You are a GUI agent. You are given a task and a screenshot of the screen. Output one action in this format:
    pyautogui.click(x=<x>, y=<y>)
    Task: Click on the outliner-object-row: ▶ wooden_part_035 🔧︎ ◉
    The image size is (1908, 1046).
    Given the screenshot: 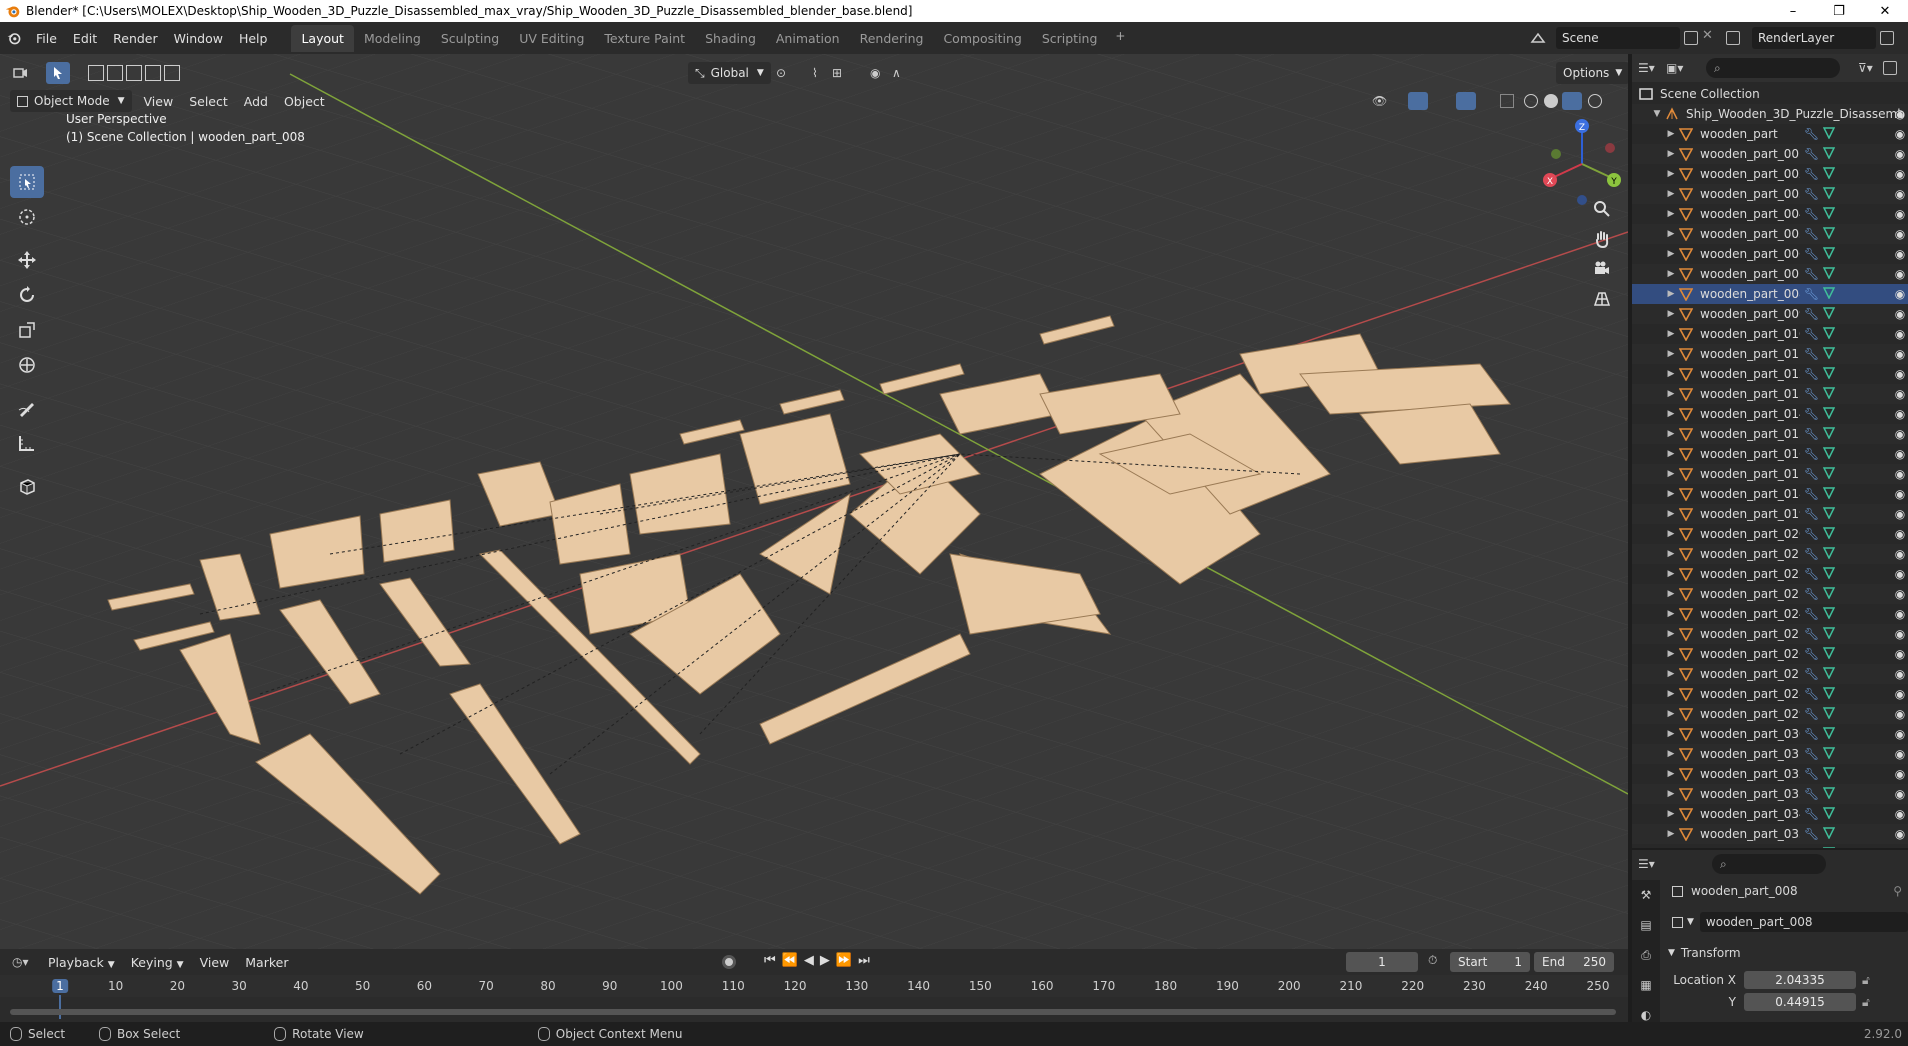 What is the action you would take?
    pyautogui.click(x=1770, y=834)
    